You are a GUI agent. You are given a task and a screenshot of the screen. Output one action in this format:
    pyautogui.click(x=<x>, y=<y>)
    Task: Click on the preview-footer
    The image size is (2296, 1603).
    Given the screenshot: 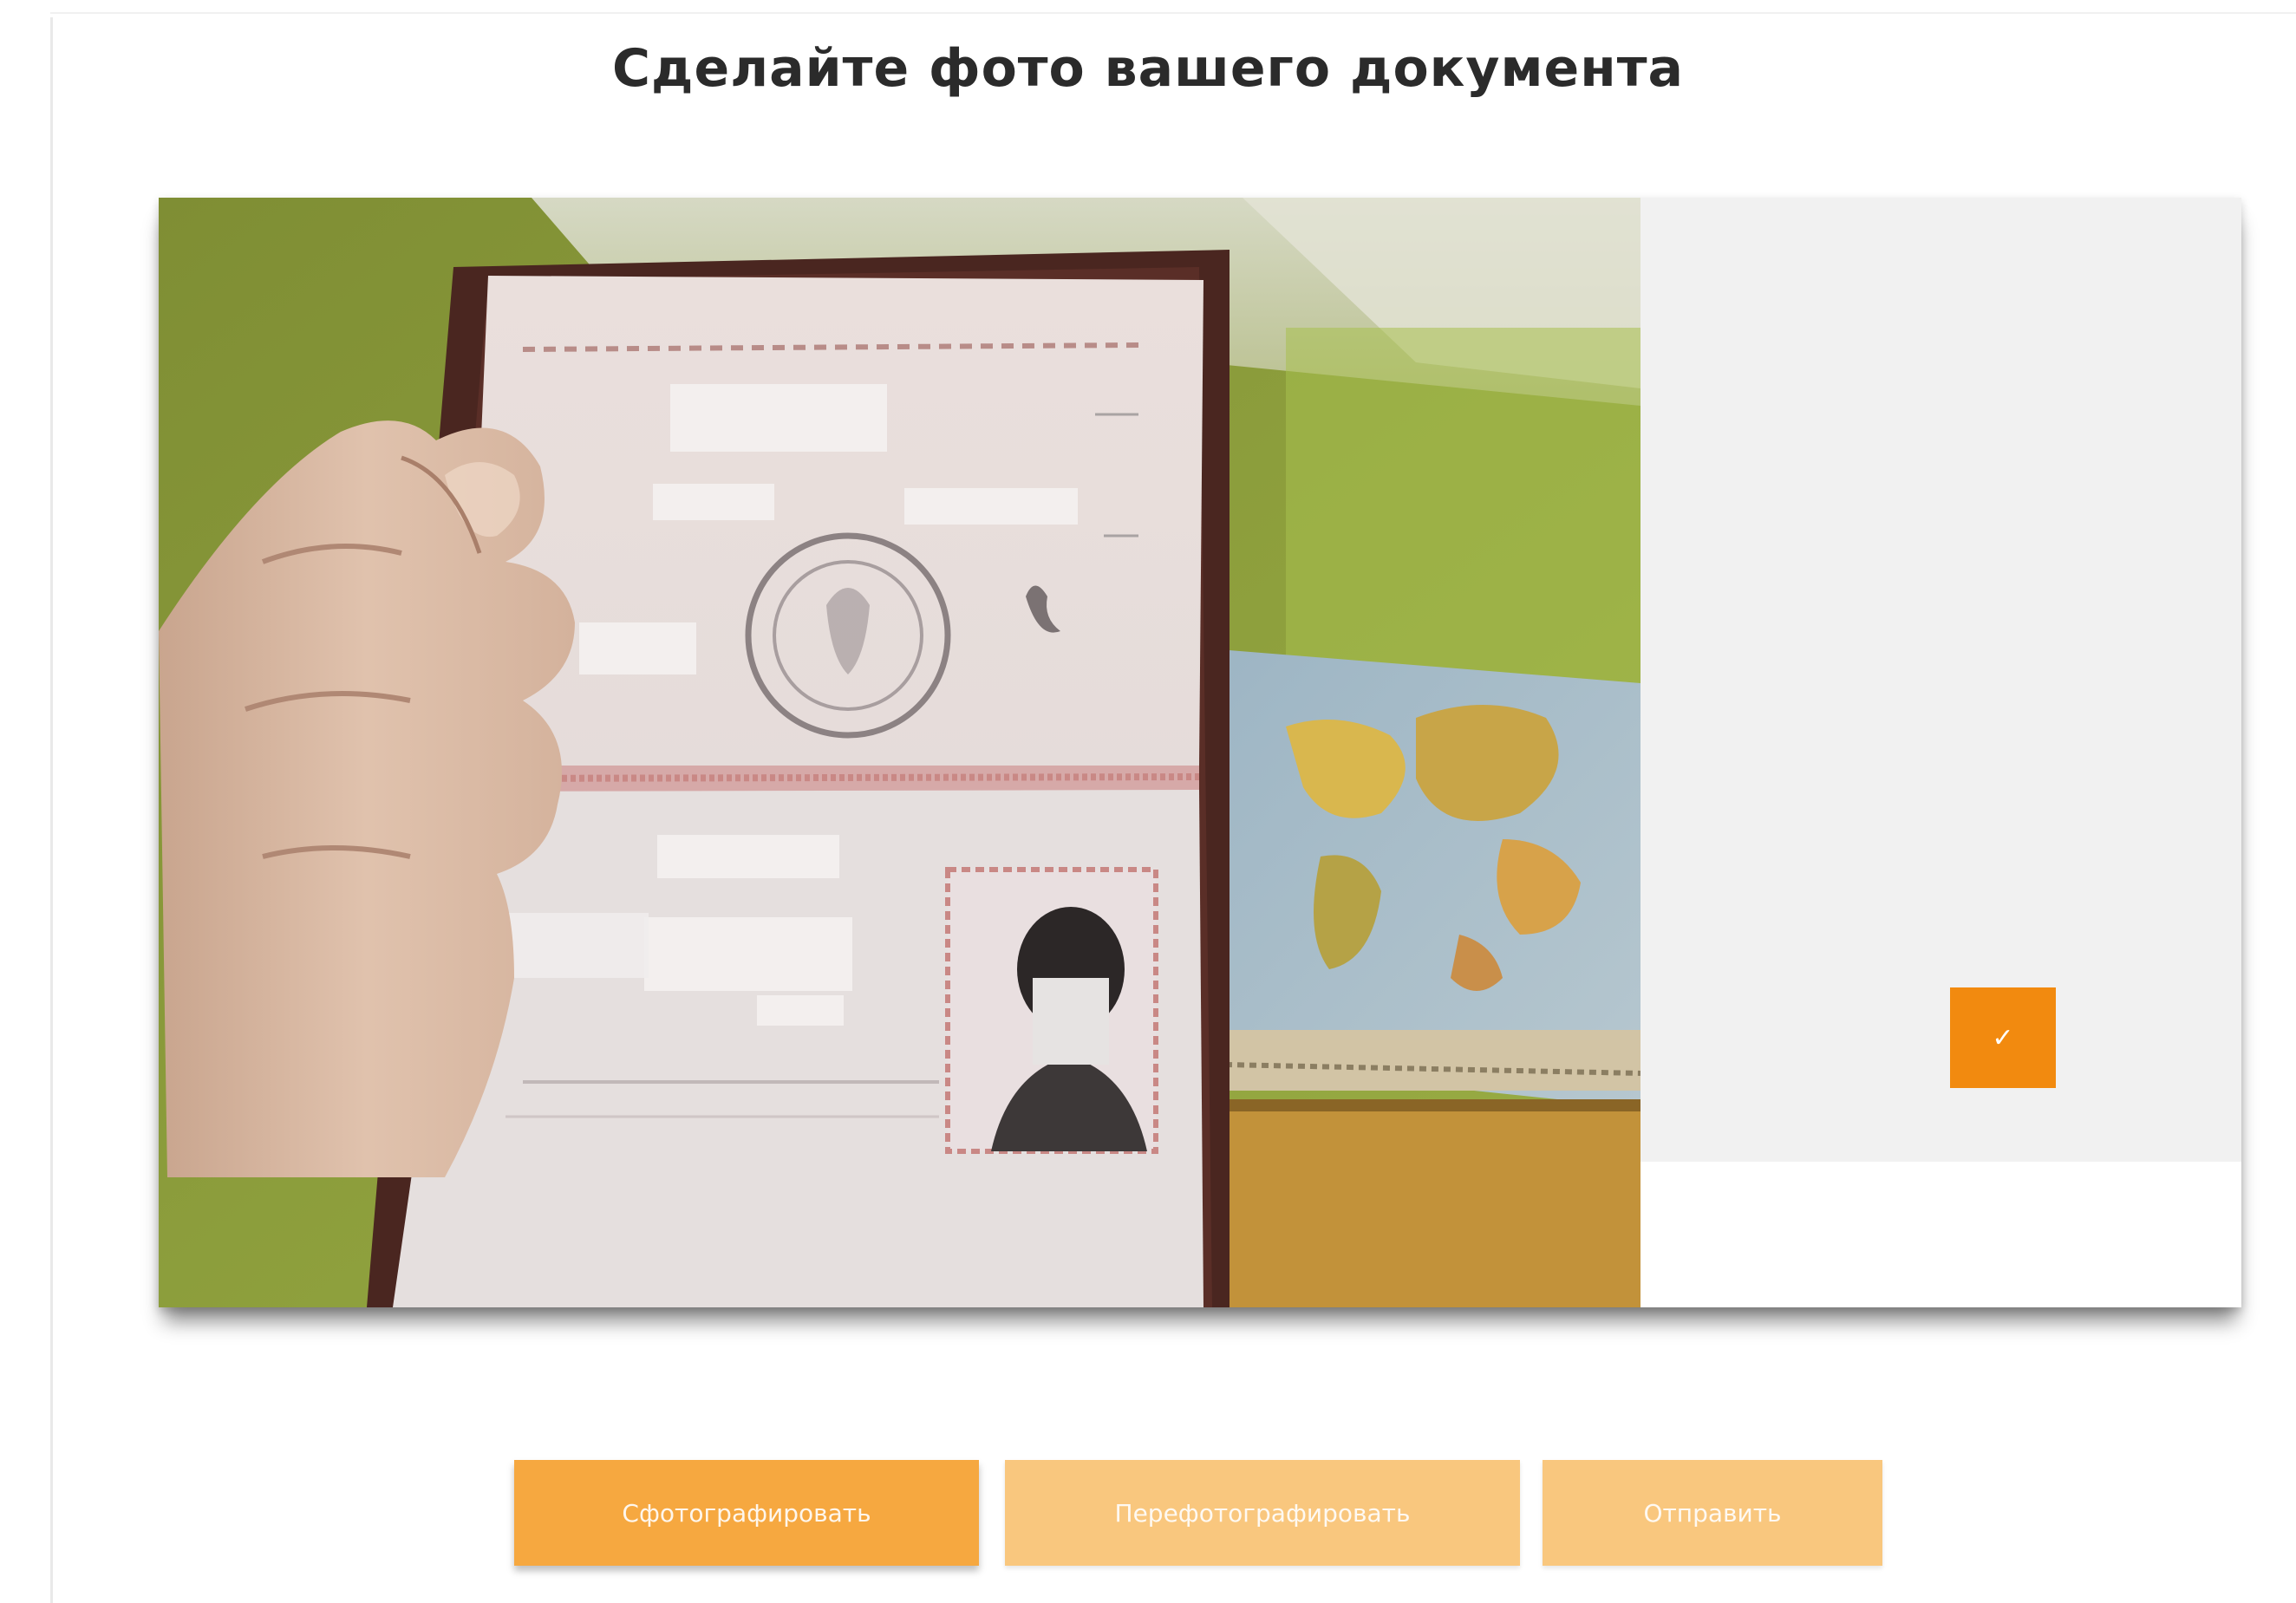 What is the action you would take?
    pyautogui.click(x=1940, y=1234)
    